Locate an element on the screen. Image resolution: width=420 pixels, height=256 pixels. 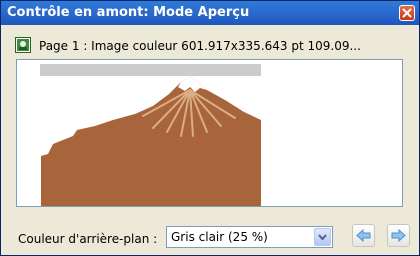
window-title: Contrôle en amont: Mode Aperçu is located at coordinates (128, 12).